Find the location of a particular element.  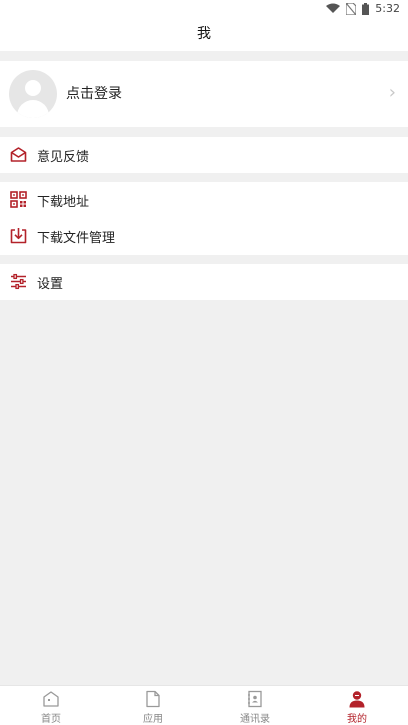

tab-contacts: 通讯录 is located at coordinates (255, 705).